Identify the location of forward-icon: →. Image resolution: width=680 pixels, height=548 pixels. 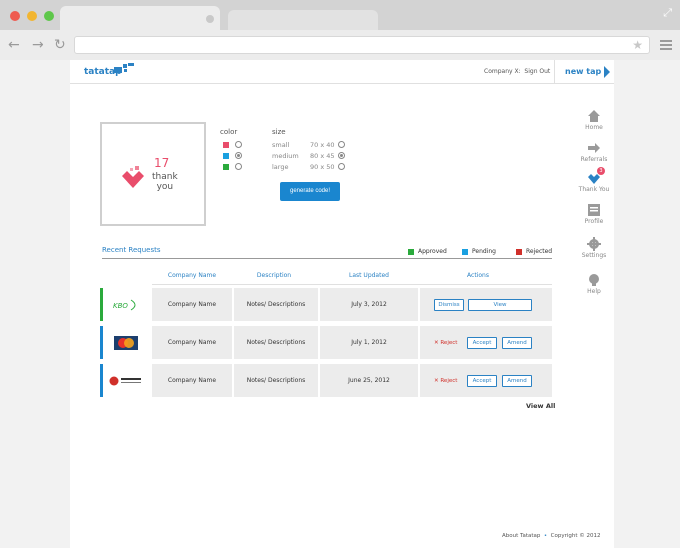
(38, 45).